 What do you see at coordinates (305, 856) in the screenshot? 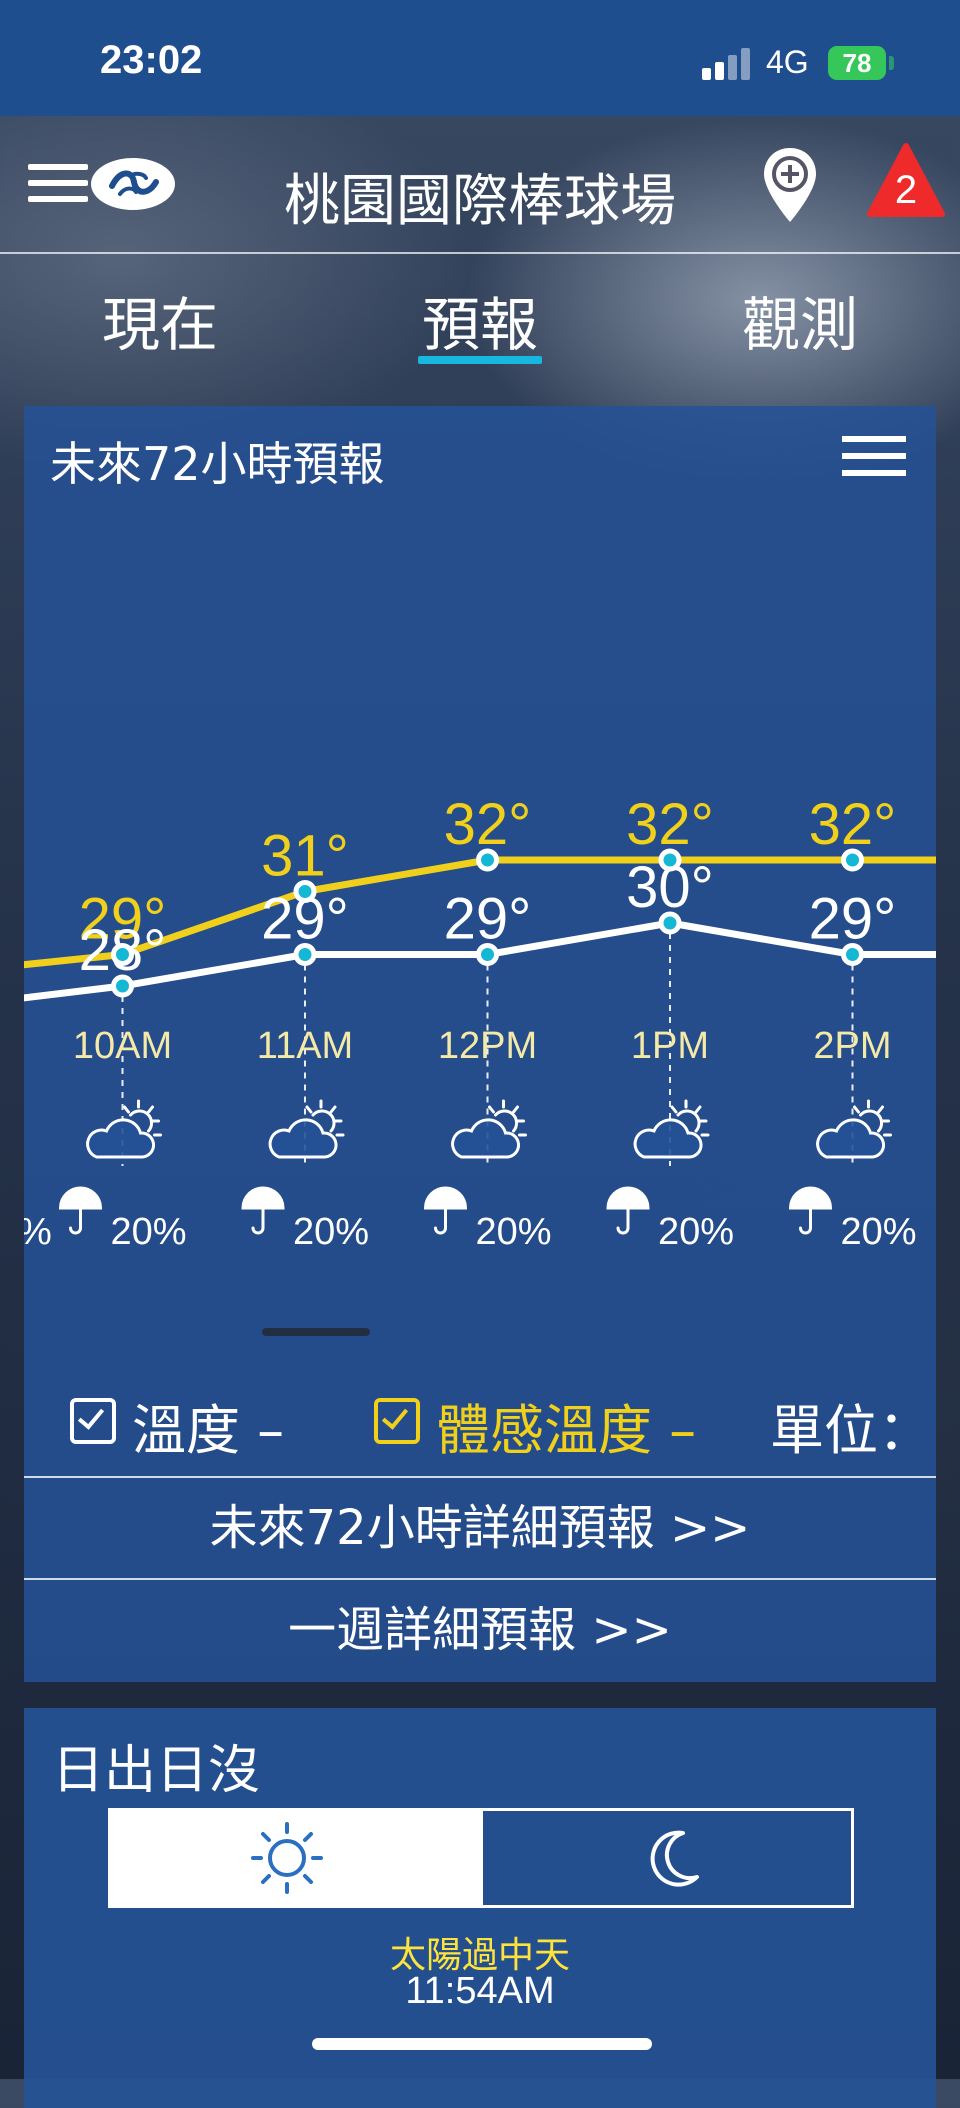
I see `feels-like-value-label: 31°` at bounding box center [305, 856].